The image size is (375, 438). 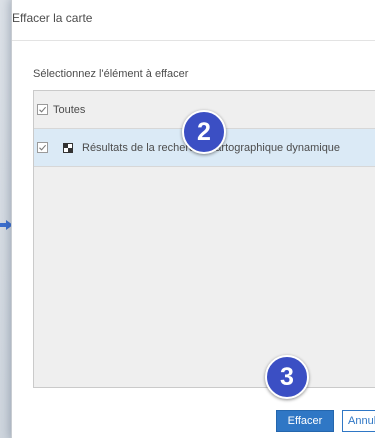 What do you see at coordinates (111, 74) in the screenshot?
I see `dialog-prompt: Sélectionnez l'élément à effacer` at bounding box center [111, 74].